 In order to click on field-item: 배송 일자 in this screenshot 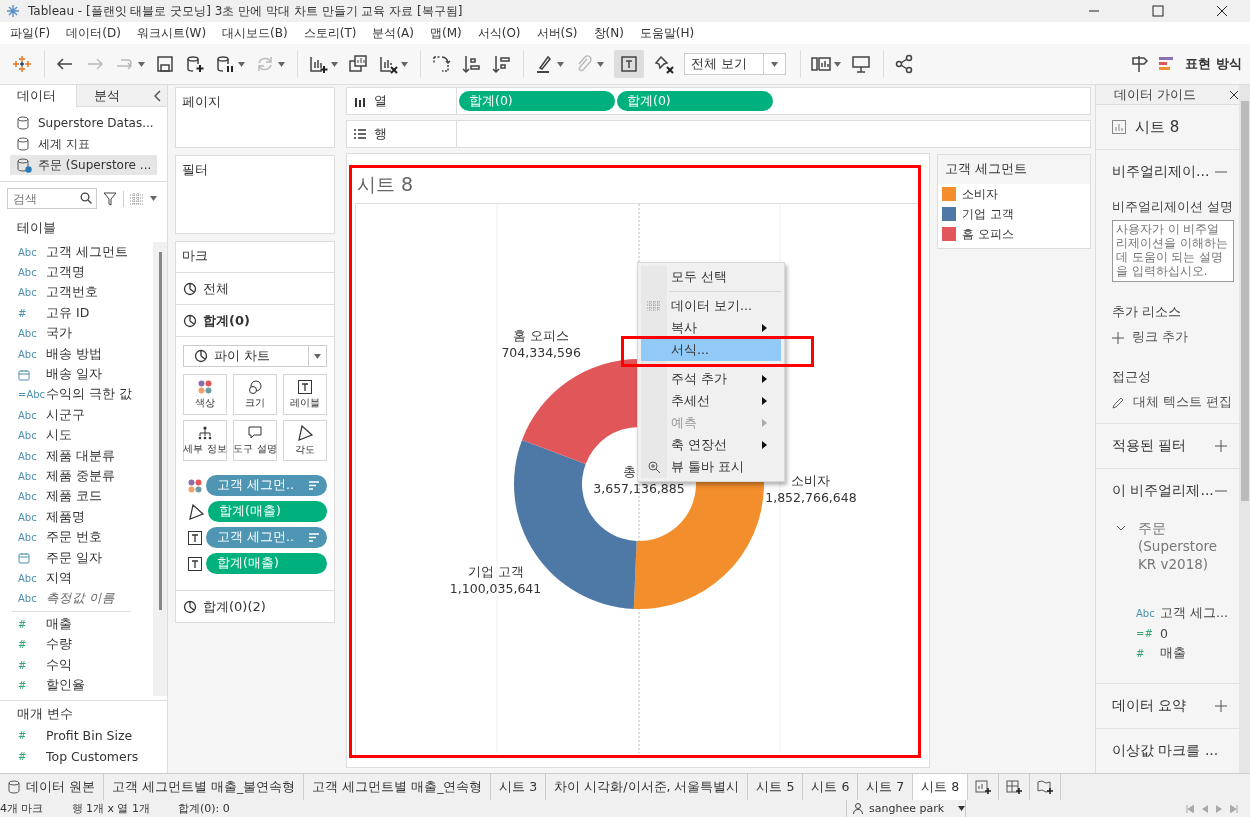, I will do `click(76, 374)`.